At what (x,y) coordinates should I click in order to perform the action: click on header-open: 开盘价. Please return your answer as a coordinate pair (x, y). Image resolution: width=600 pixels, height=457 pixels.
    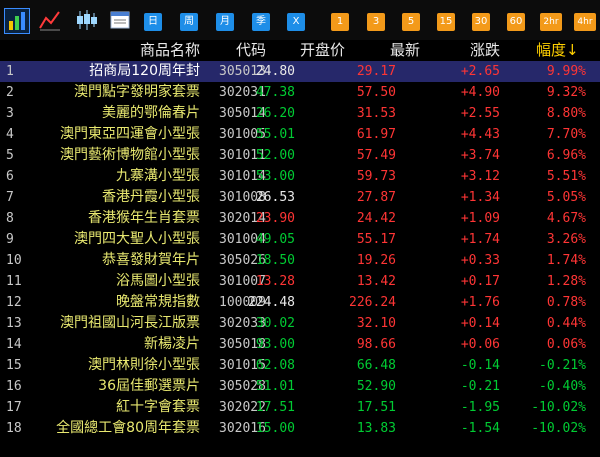
    Looking at the image, I should click on (322, 50).